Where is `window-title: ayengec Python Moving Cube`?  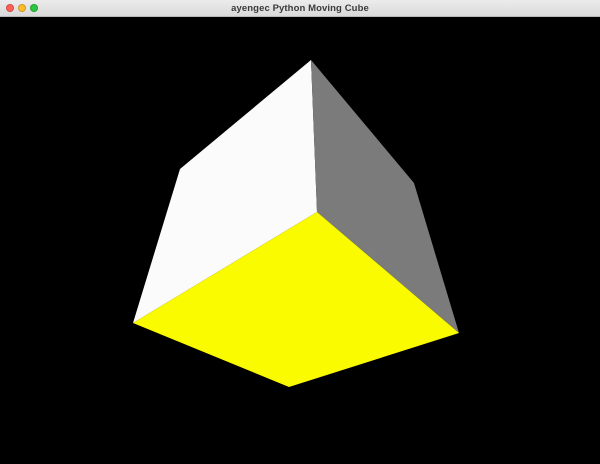
window-title: ayengec Python Moving Cube is located at coordinates (300, 8).